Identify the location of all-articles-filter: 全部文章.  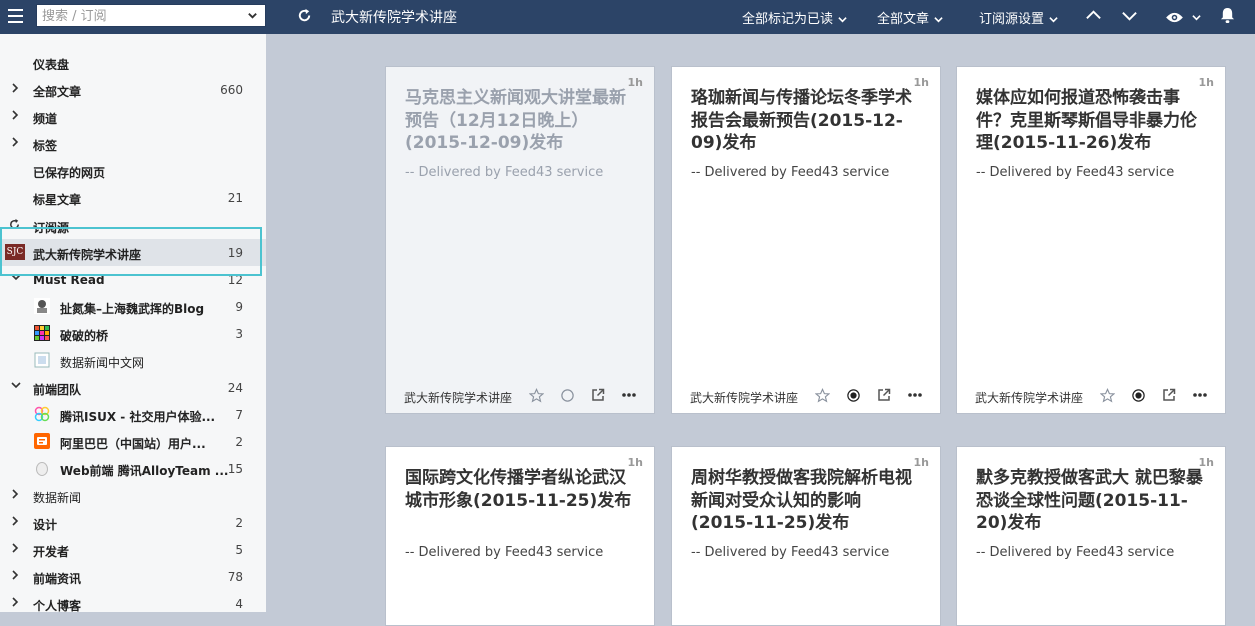
(910, 17).